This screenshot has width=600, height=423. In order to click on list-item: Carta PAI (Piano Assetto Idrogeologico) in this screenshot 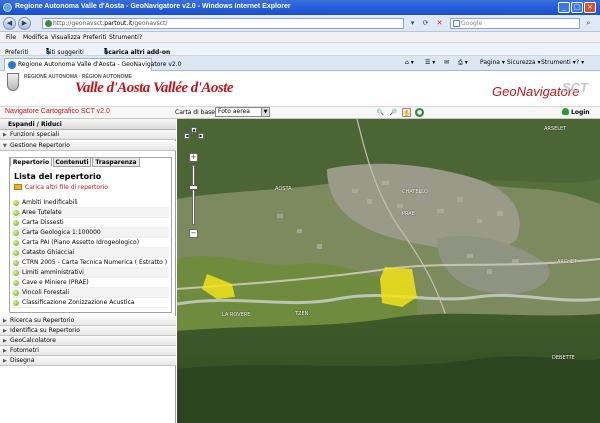, I will do `click(90, 243)`.